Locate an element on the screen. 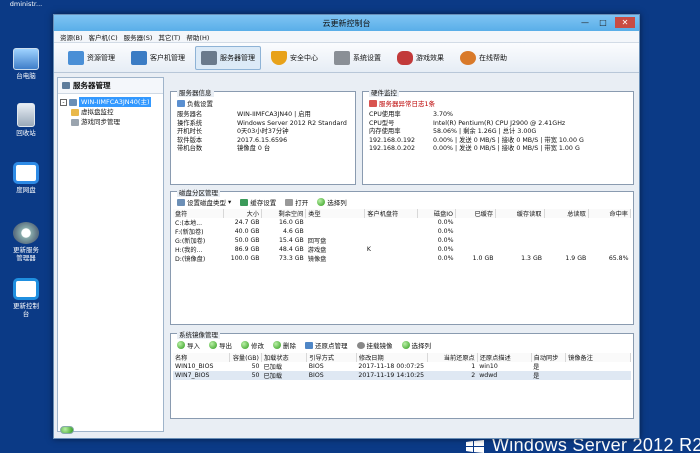  column-header: 类型 is located at coordinates (335, 213).